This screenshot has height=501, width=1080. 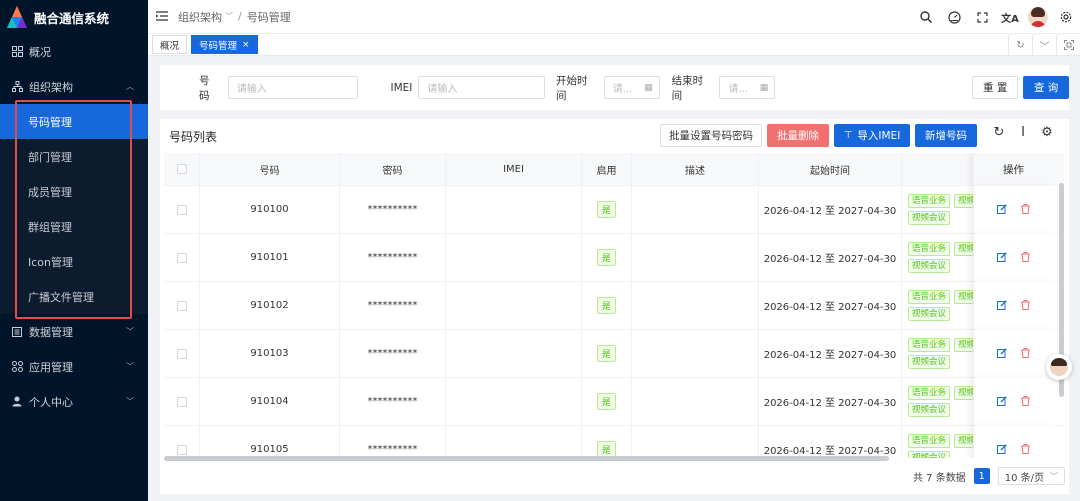 What do you see at coordinates (74, 296) in the screenshot?
I see `sidebar-item-broadcast-file-management: 广播文件管理` at bounding box center [74, 296].